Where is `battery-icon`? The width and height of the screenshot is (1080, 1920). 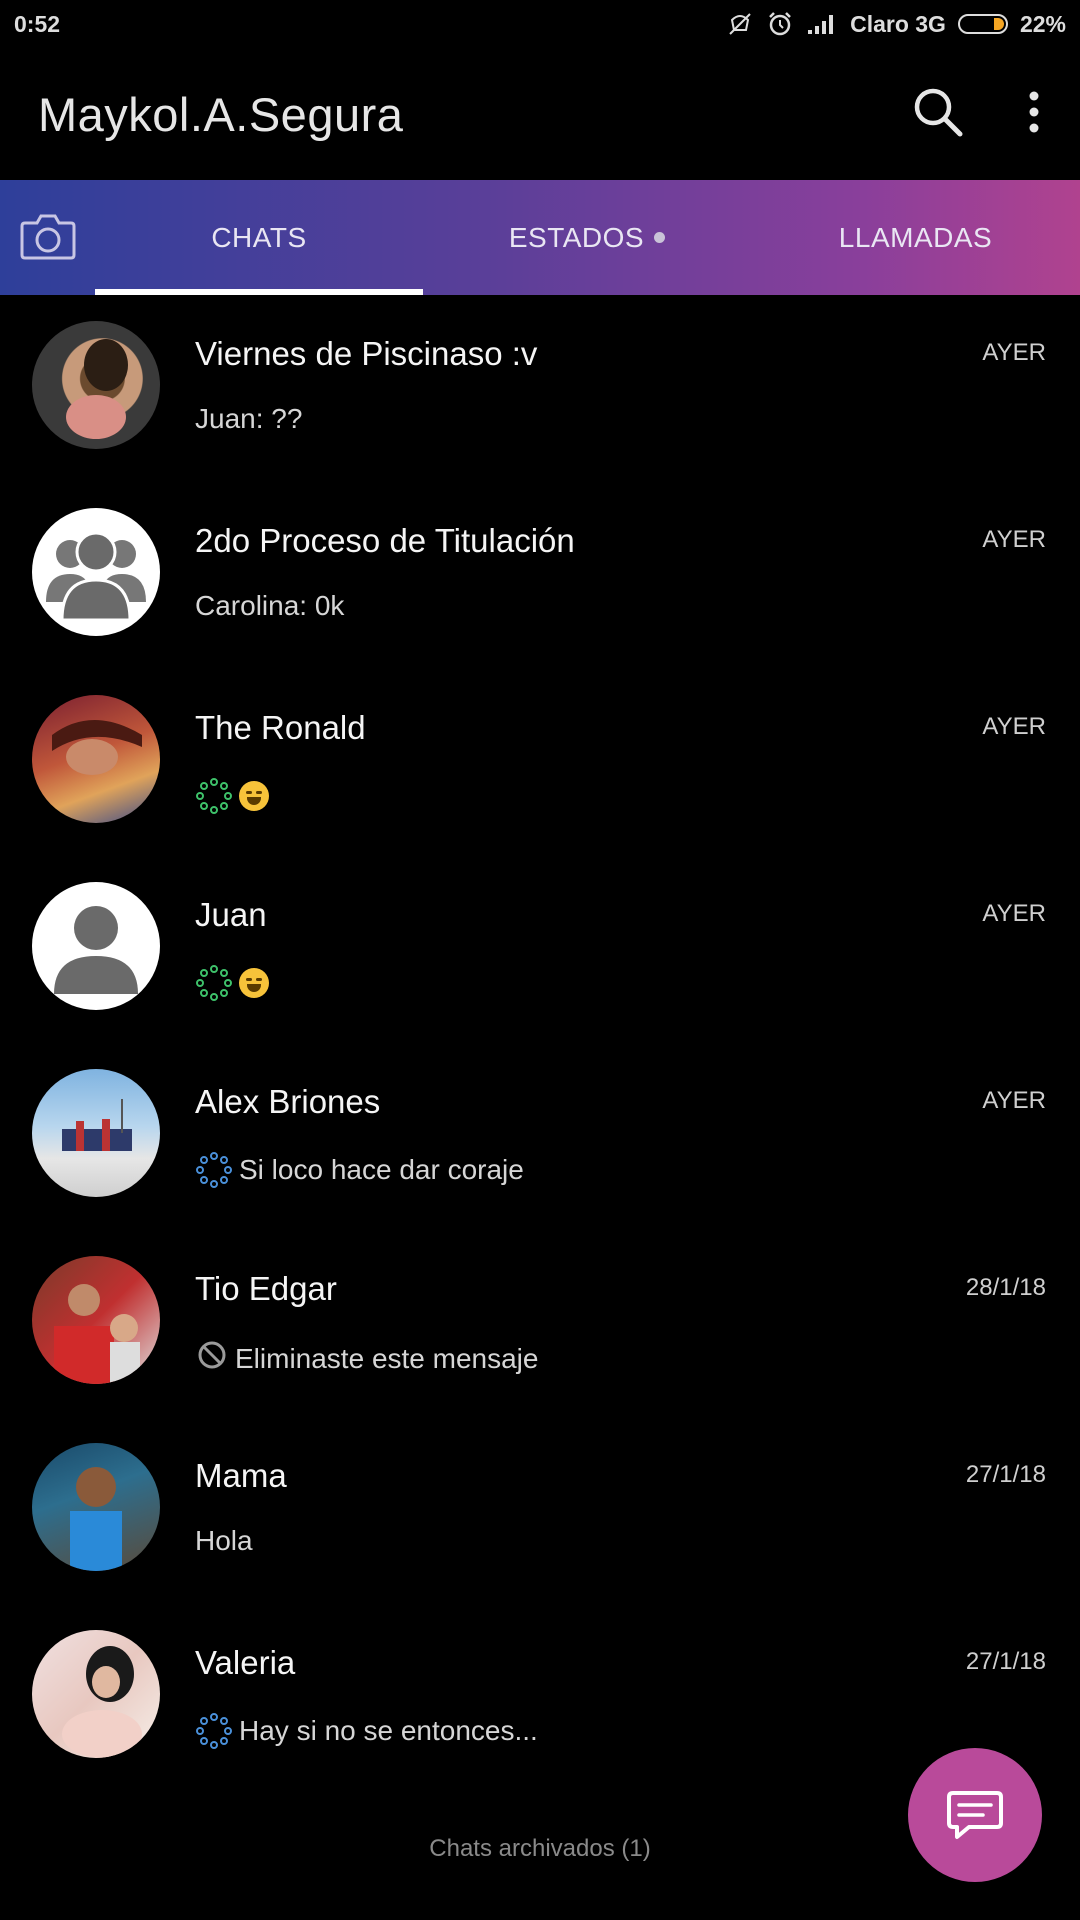 battery-icon is located at coordinates (982, 24).